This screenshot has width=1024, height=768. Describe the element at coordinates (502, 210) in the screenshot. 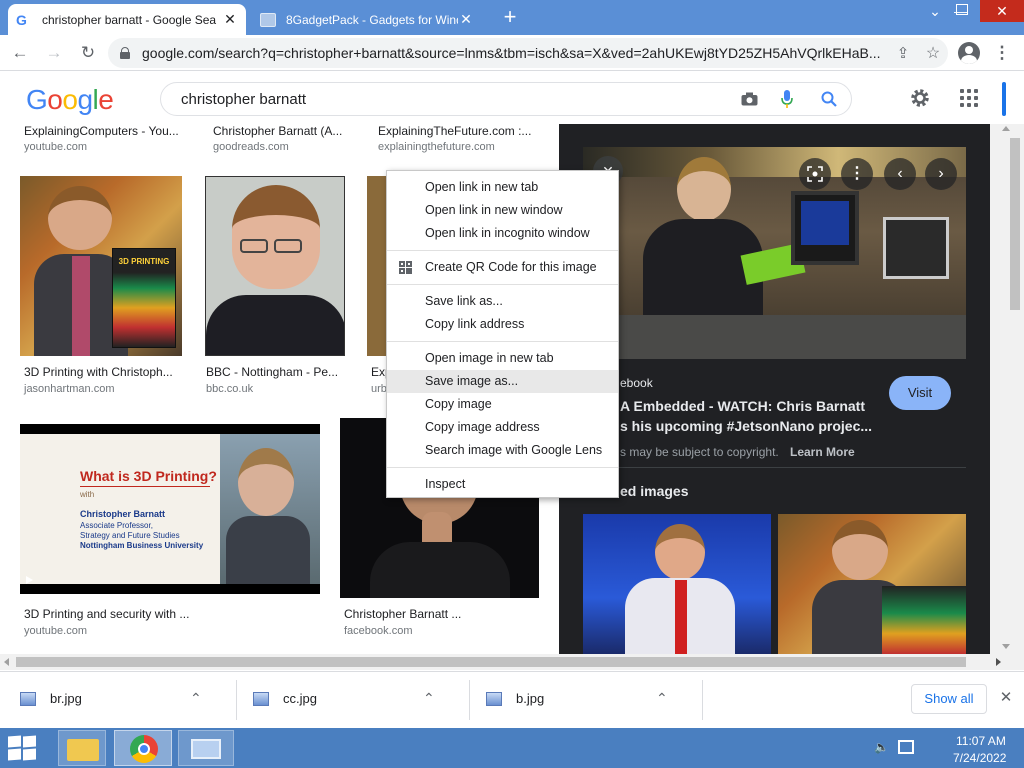

I see `menu-item-open-link-new-window: Open link in new window` at that location.